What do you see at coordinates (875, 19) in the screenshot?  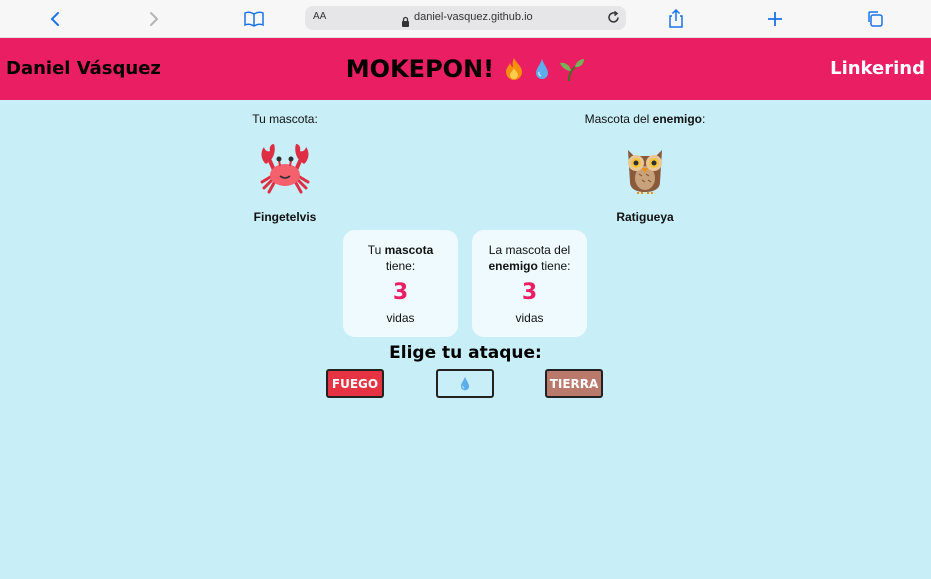 I see `tabs-overview-icon` at bounding box center [875, 19].